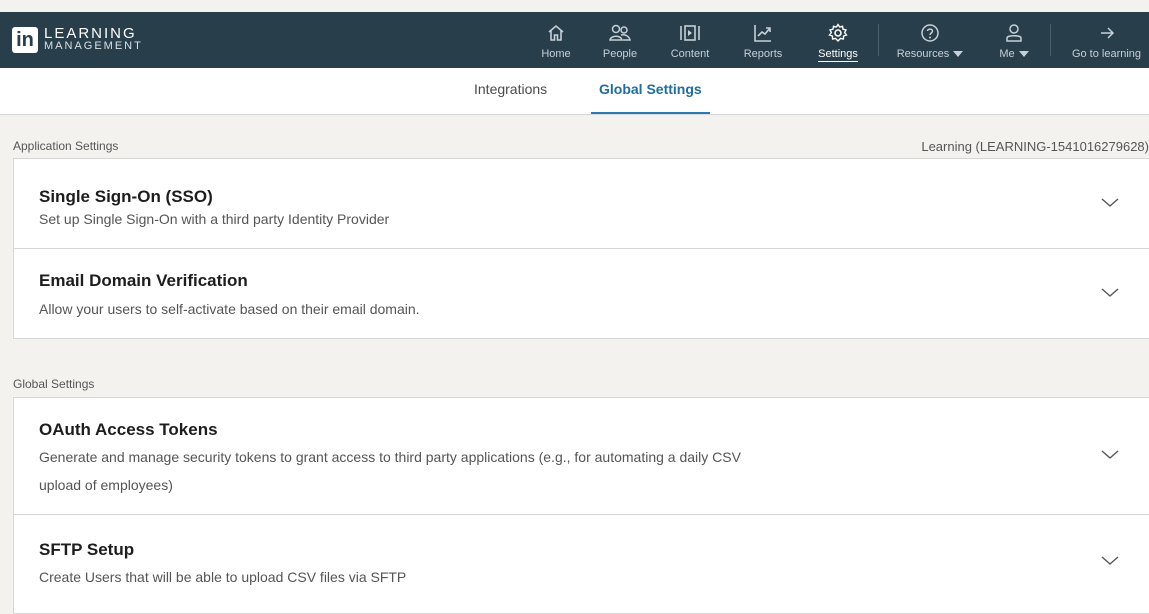 This screenshot has height=614, width=1149. What do you see at coordinates (690, 54) in the screenshot?
I see `nav-content-label: Content` at bounding box center [690, 54].